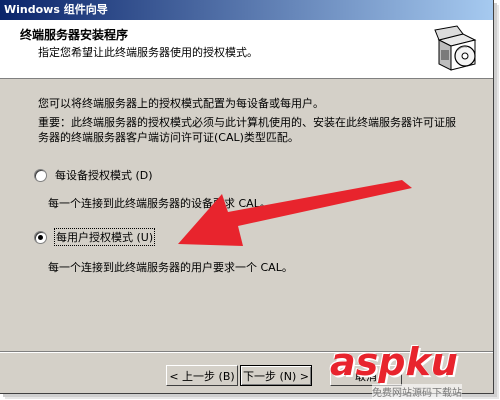 This screenshot has height=400, width=500. What do you see at coordinates (40, 237) in the screenshot?
I see `per-user-radio` at bounding box center [40, 237].